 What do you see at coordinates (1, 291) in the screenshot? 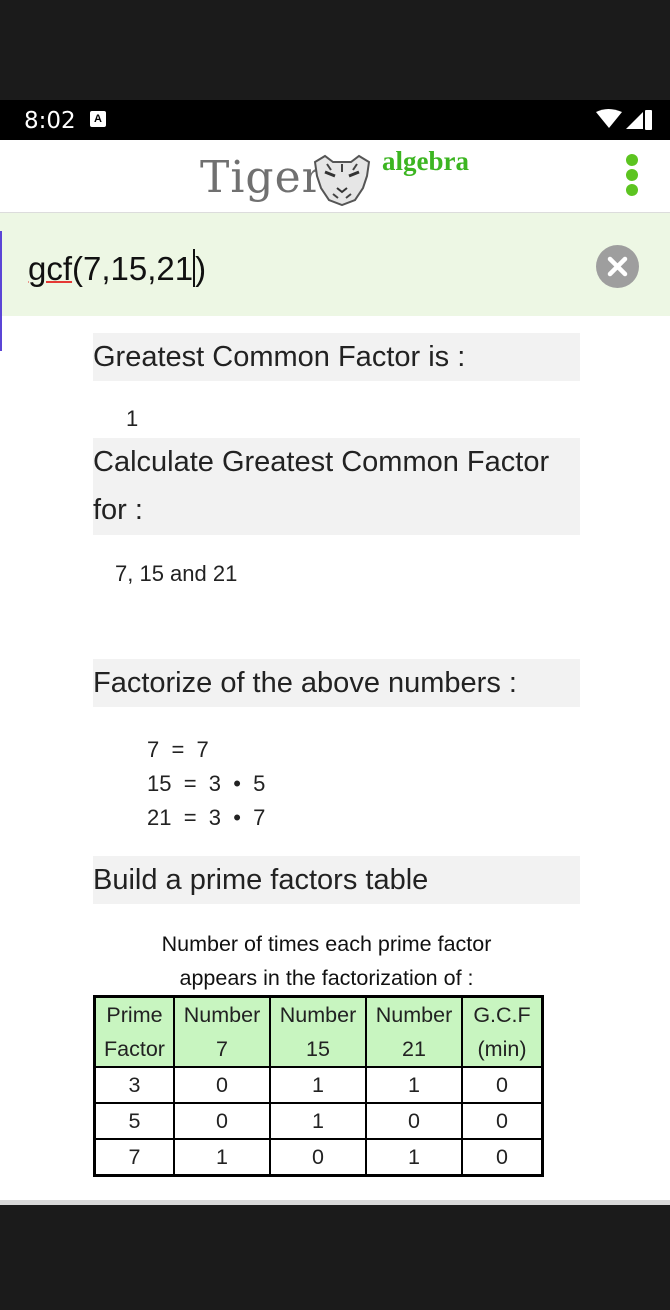
I see `input-edge-marker` at bounding box center [1, 291].